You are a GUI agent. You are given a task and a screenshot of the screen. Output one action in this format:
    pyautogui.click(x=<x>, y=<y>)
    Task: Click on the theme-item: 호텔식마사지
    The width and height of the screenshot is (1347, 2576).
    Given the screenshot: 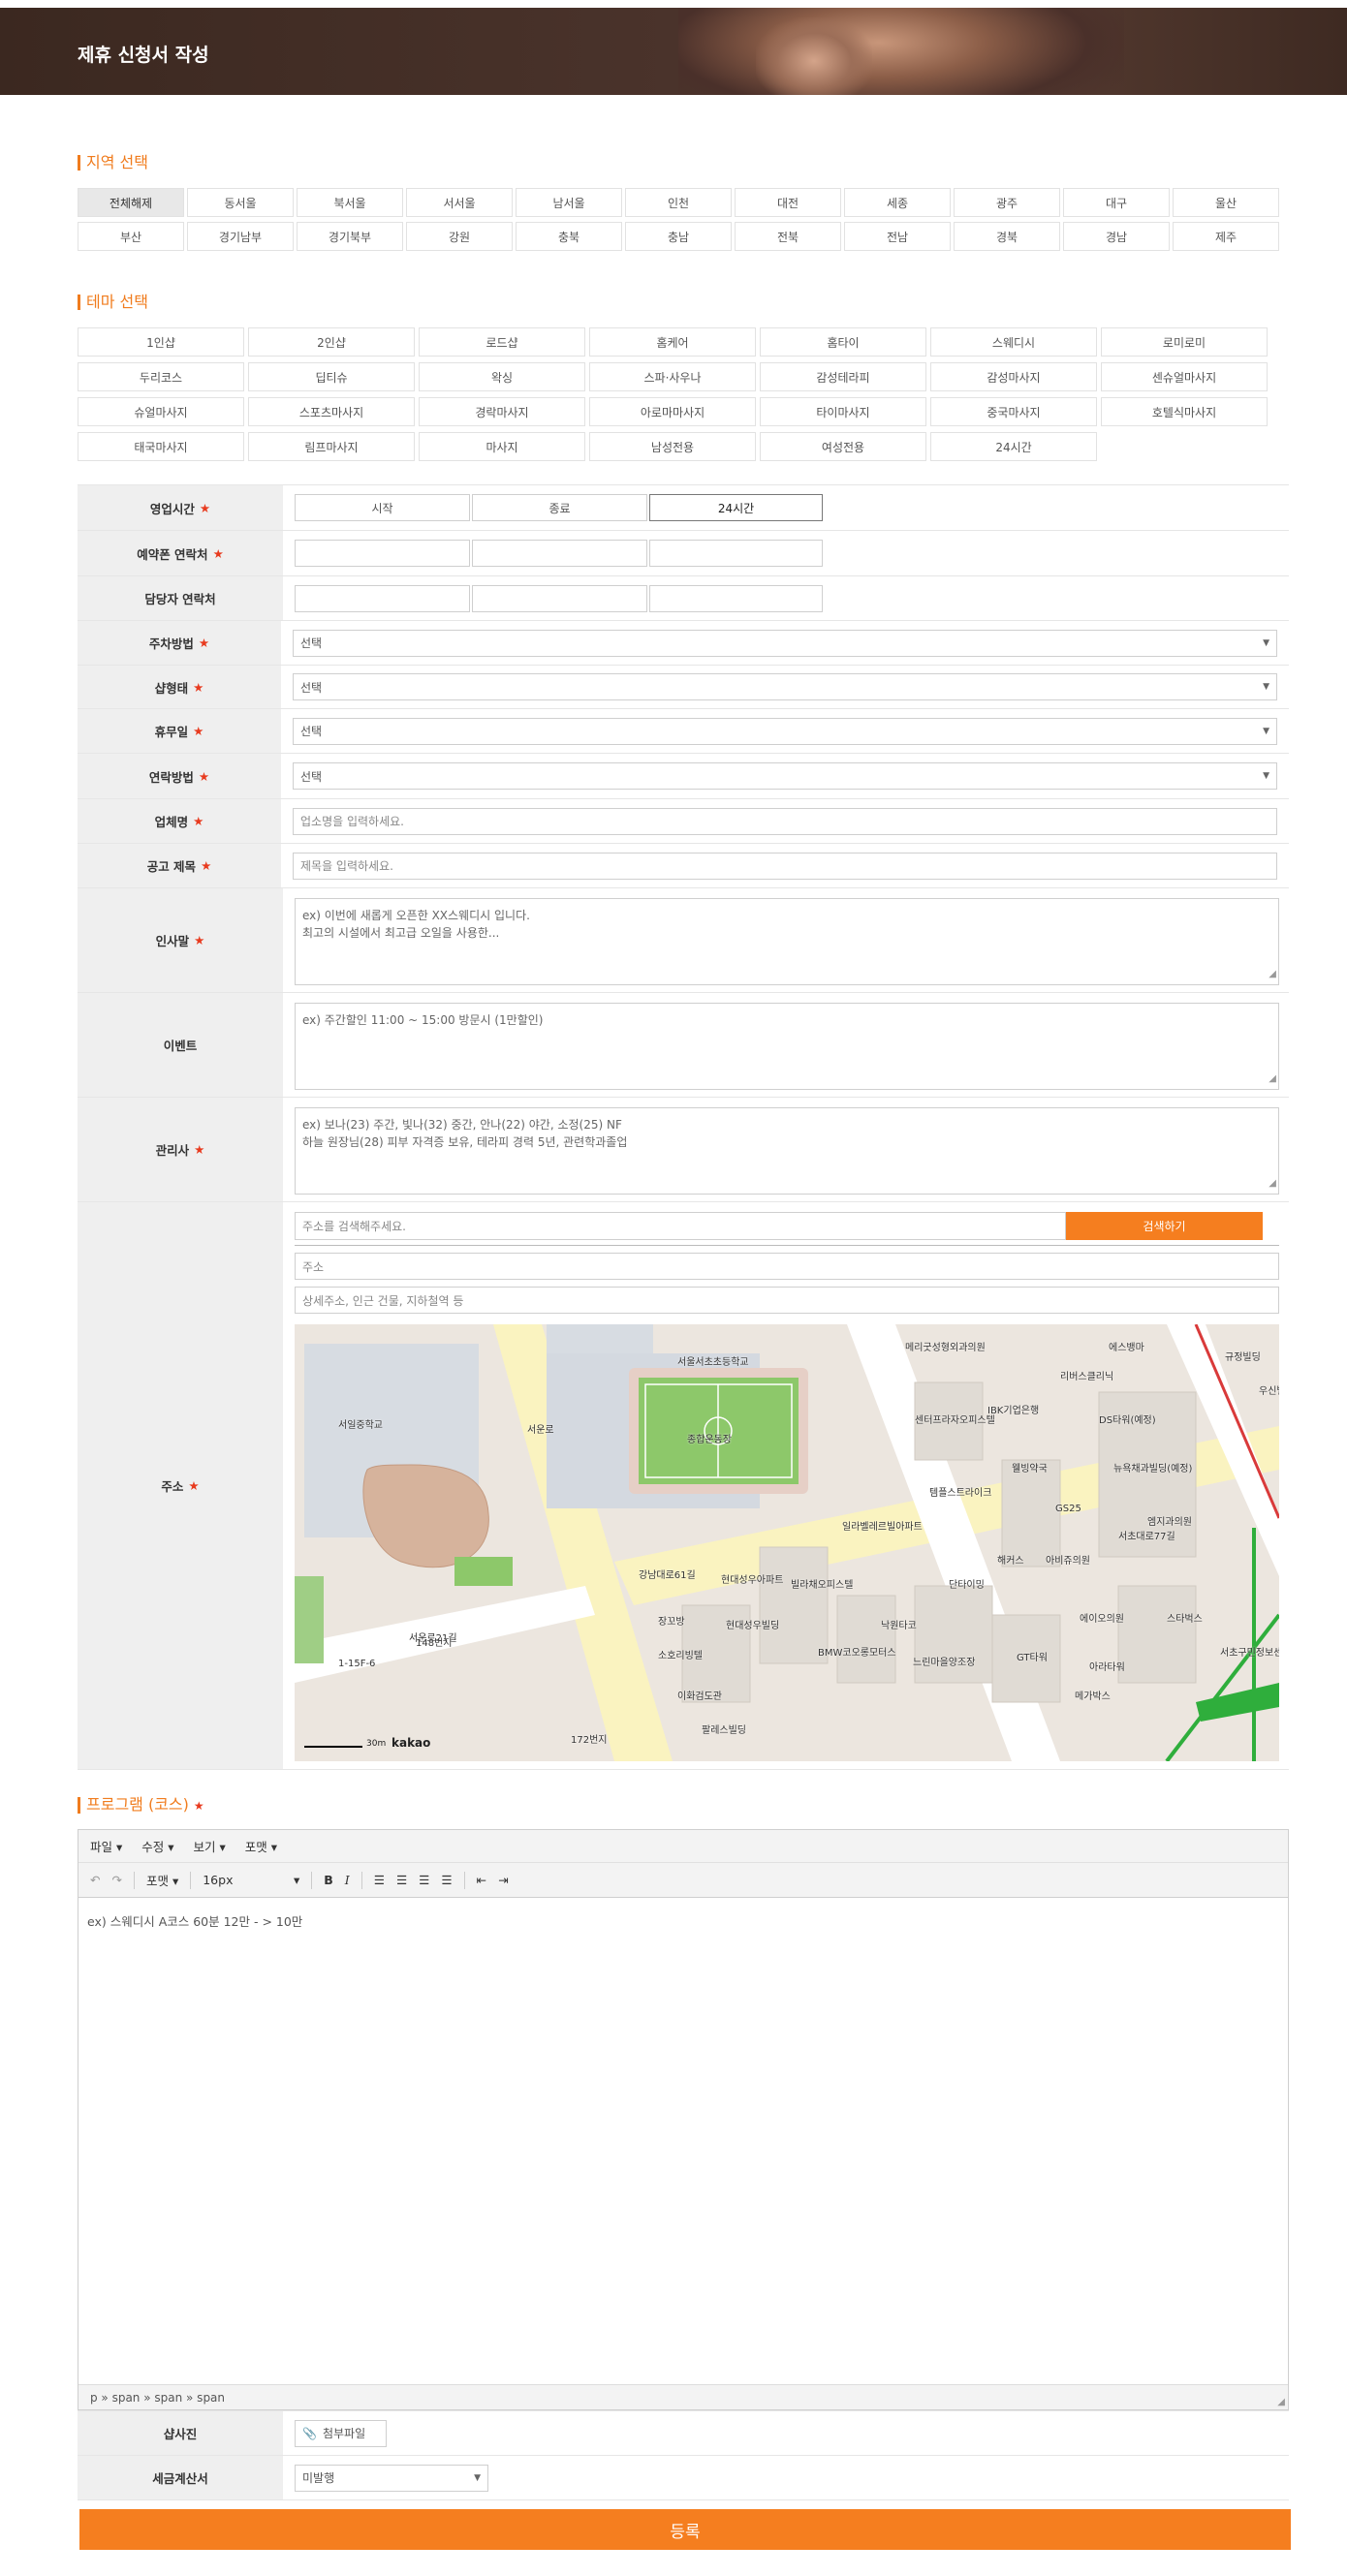 What is the action you would take?
    pyautogui.click(x=1184, y=411)
    